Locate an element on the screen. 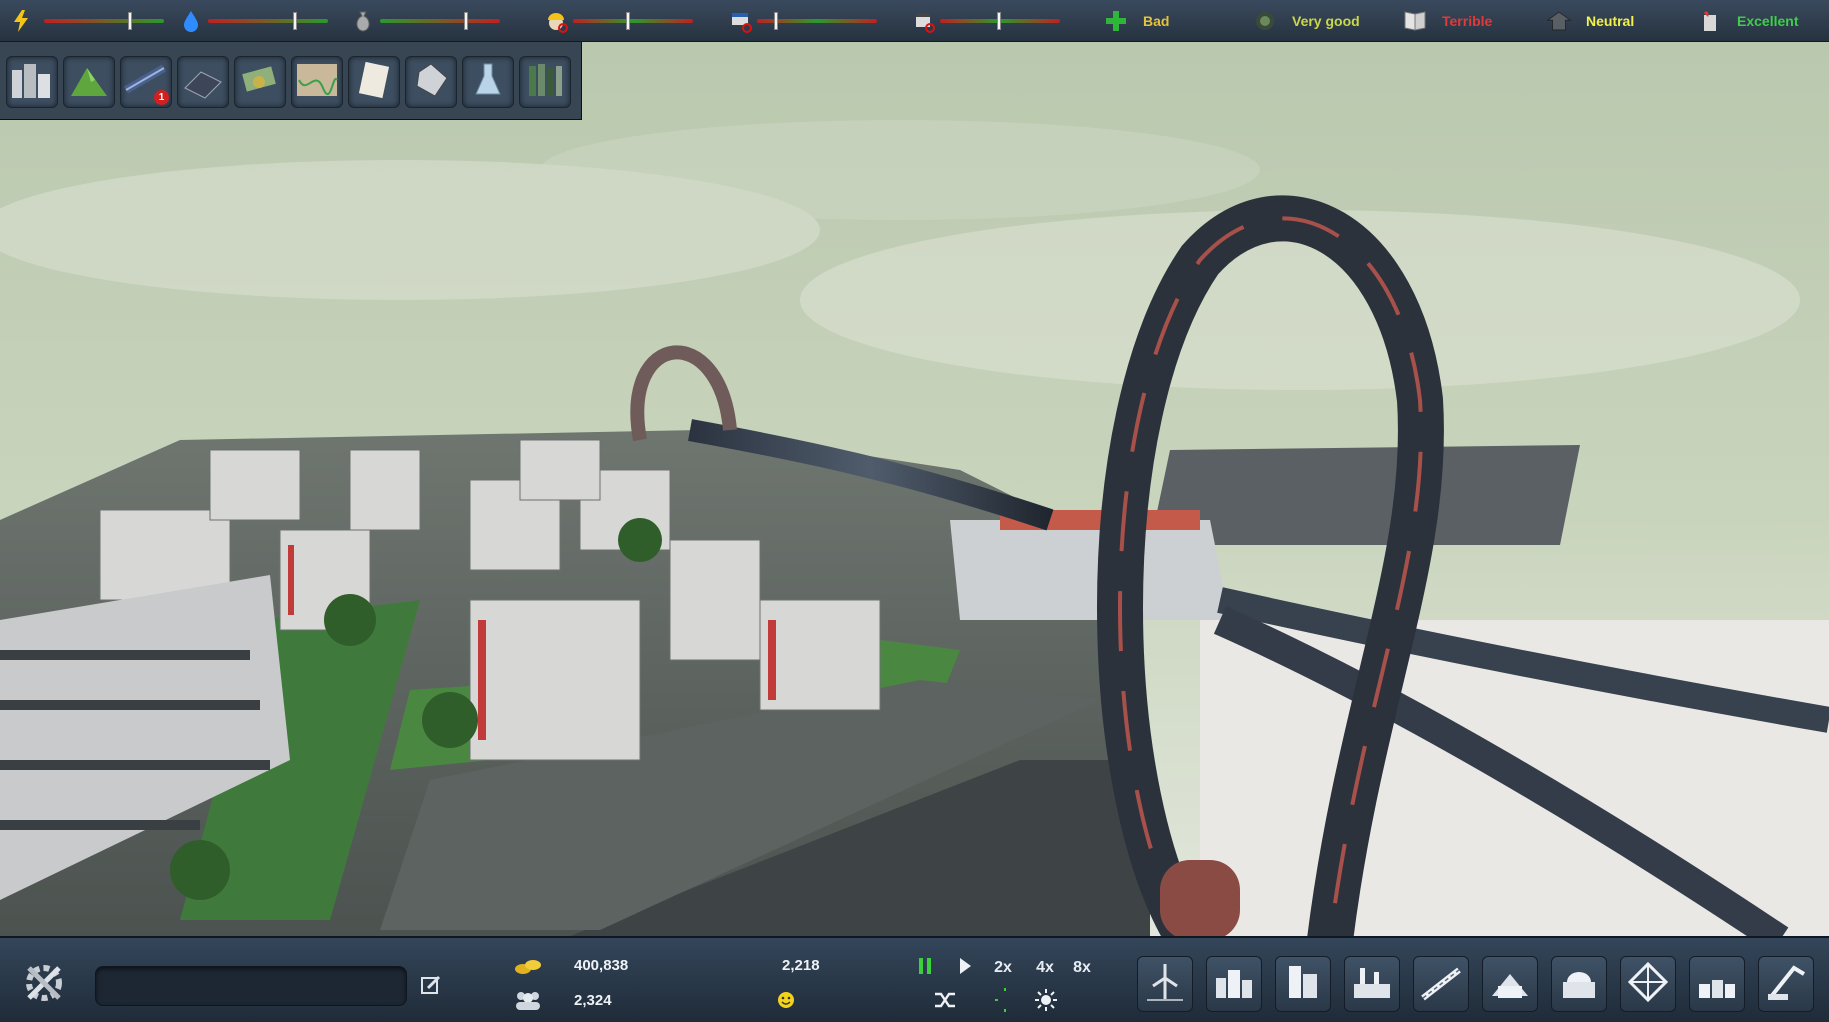  road-icon is located at coordinates (1441, 984).